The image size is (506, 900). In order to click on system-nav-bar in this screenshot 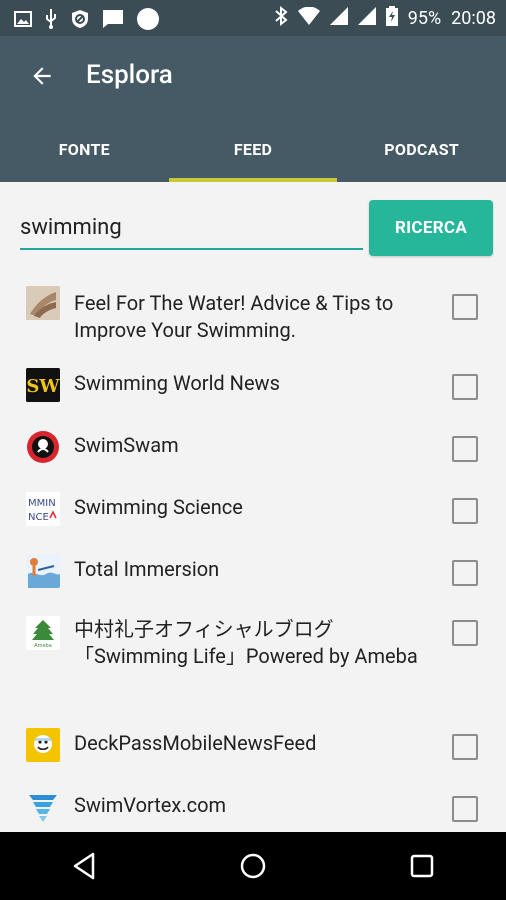, I will do `click(253, 866)`.